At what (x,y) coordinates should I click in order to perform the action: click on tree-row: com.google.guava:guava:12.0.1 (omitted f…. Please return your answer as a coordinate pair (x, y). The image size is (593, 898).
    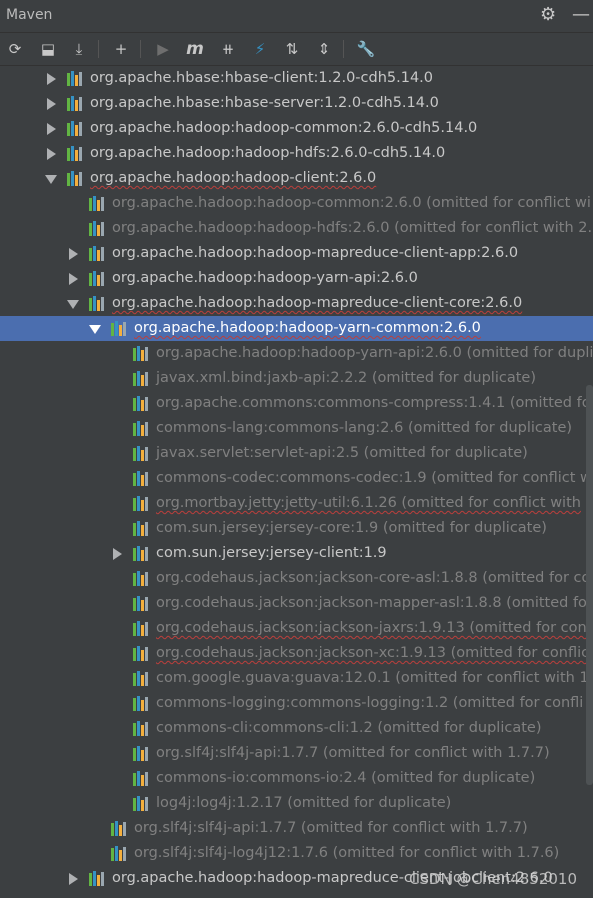
    Looking at the image, I should click on (296, 678).